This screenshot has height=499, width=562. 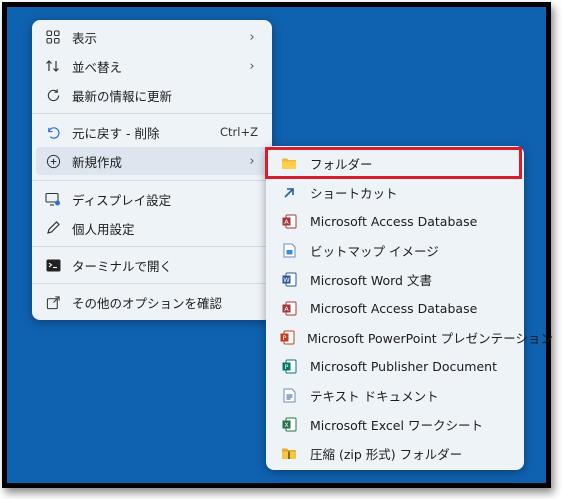 What do you see at coordinates (286, 425) in the screenshot?
I see `svg-text: X` at bounding box center [286, 425].